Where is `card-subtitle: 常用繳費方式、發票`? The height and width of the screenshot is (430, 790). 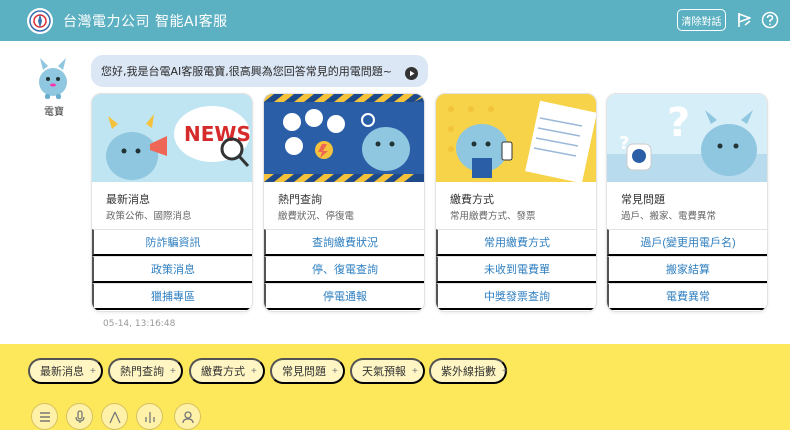 card-subtitle: 常用繳費方式、發票 is located at coordinates (493, 216).